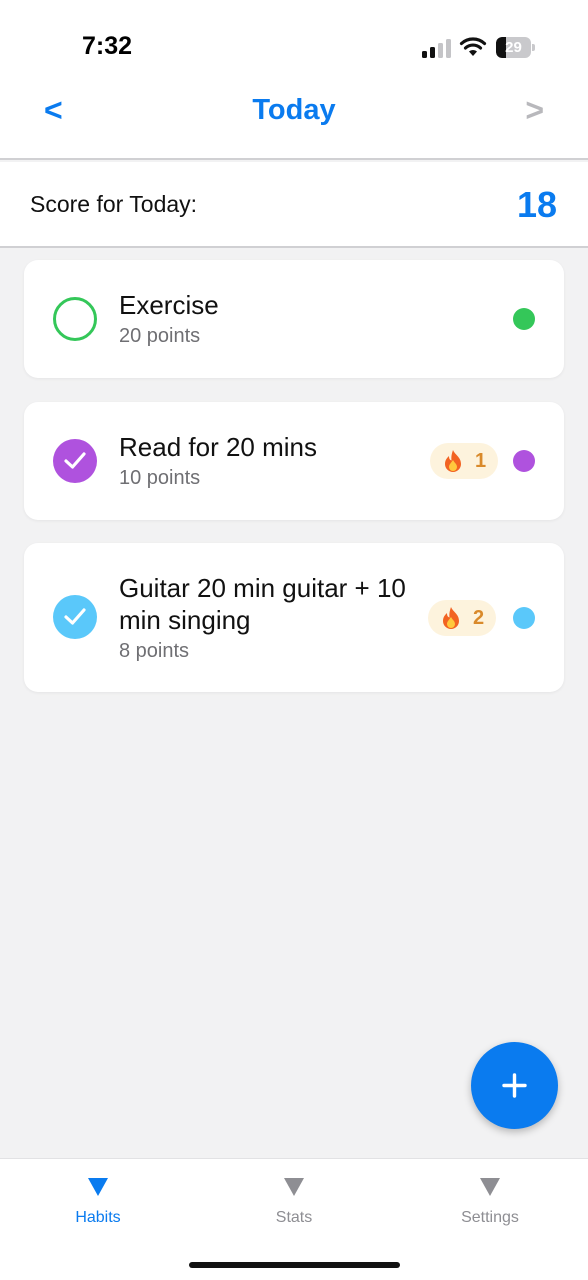  What do you see at coordinates (536, 204) in the screenshot?
I see `score-value: 18` at bounding box center [536, 204].